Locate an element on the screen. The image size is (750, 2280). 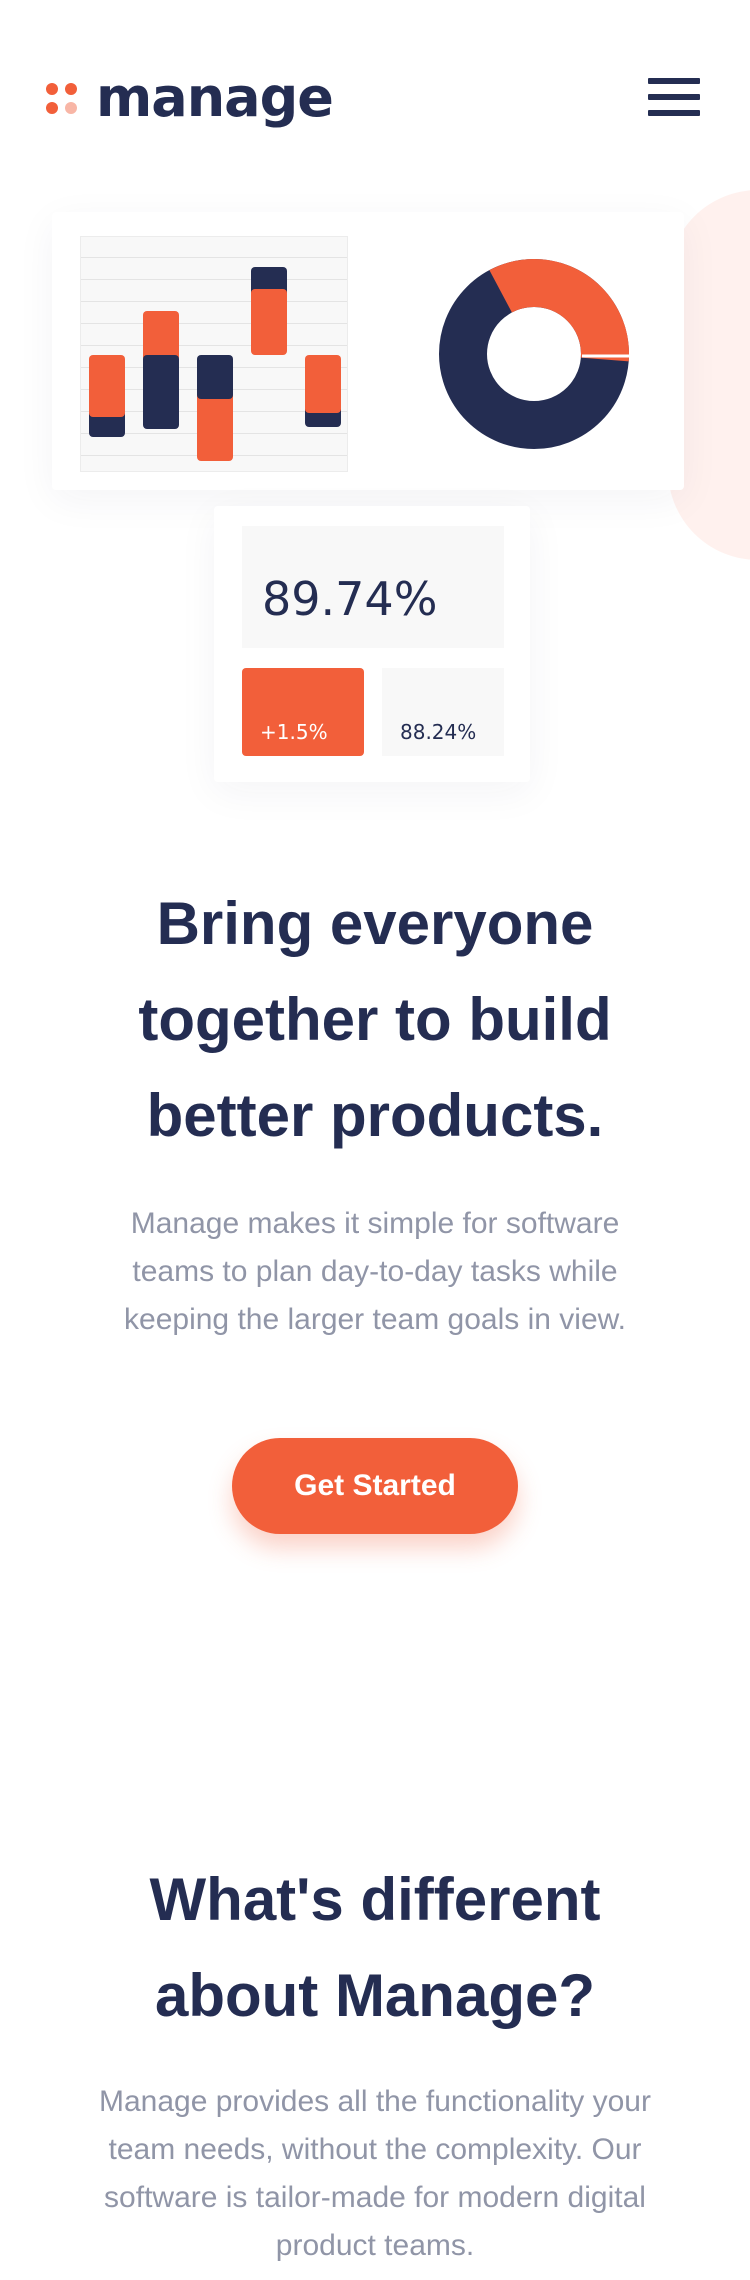
logo-wordmark: manage is located at coordinates (215, 97).